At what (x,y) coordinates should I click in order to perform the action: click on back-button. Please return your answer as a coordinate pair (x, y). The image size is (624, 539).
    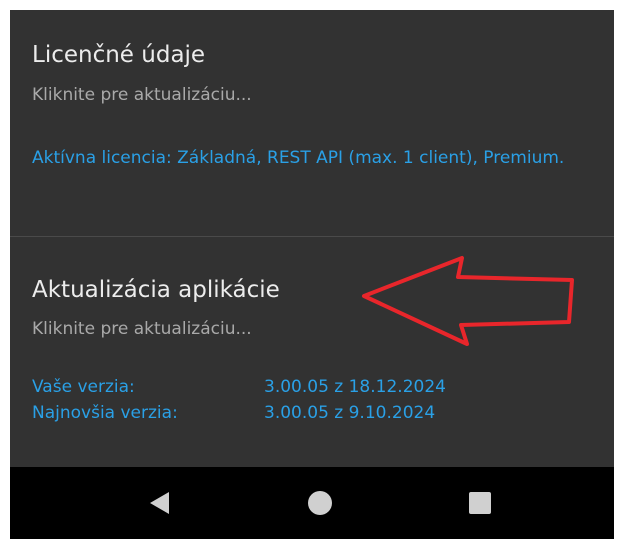
    Looking at the image, I should click on (160, 503).